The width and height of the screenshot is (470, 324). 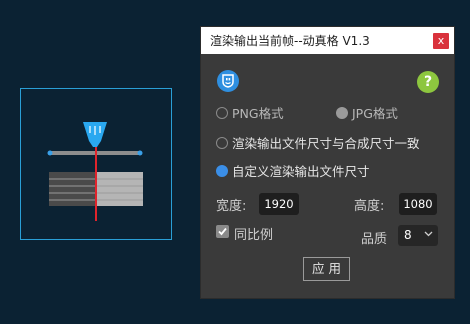 What do you see at coordinates (231, 206) in the screenshot?
I see `width-label: 宽度:` at bounding box center [231, 206].